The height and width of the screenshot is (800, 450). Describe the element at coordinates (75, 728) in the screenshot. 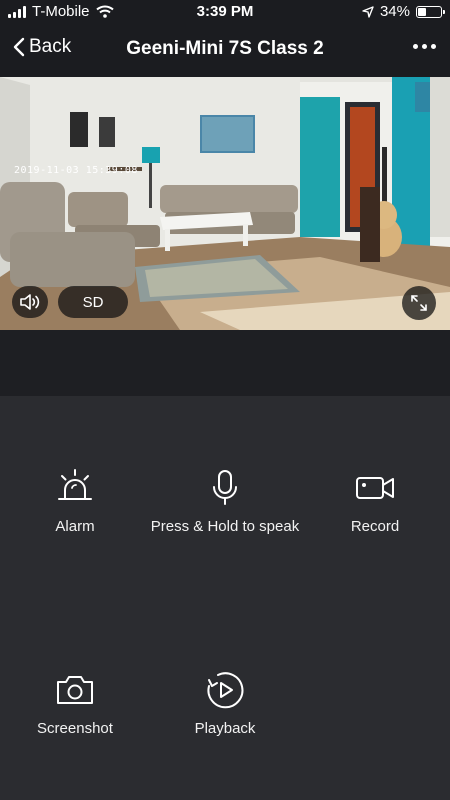

I see `screenshot-label: Screenshot` at that location.